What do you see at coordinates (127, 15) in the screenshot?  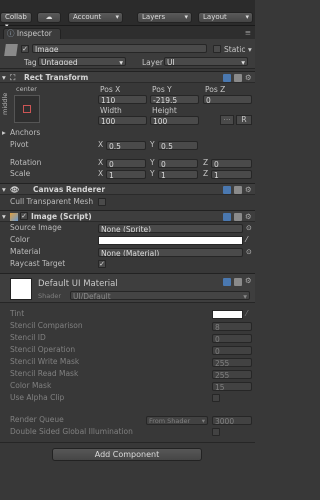 I see `top-toolbar: Collab ▾ ☁ Account ▾ Layers ▾ Layout ▾` at bounding box center [127, 15].